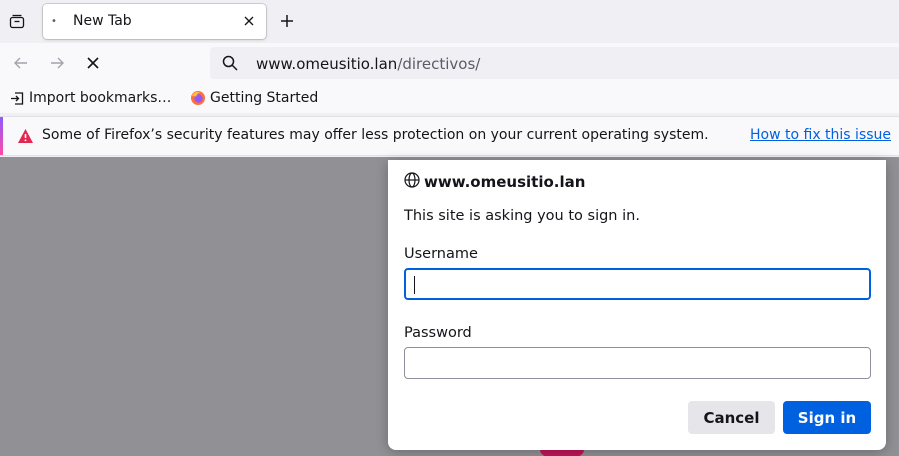  I want to click on tab-loading-icon: •, so click(54, 21).